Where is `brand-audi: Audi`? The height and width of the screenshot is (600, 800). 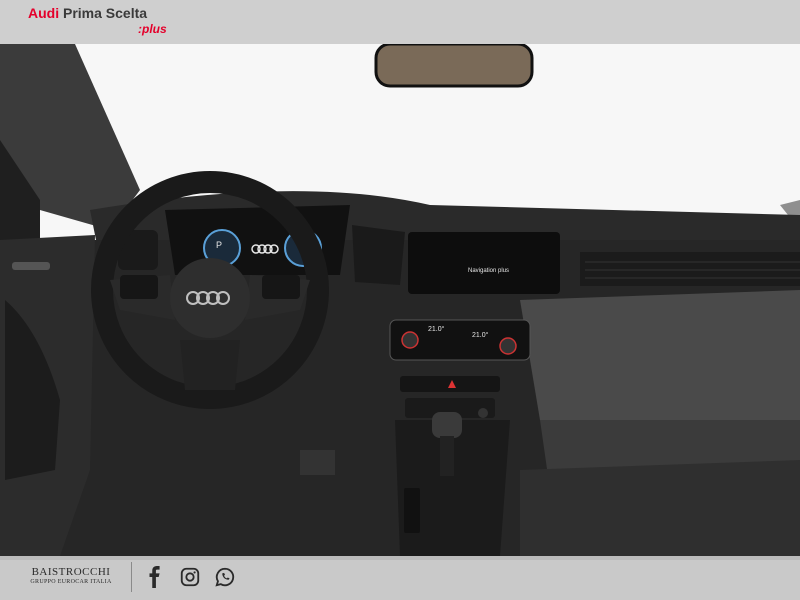 brand-audi: Audi is located at coordinates (44, 13).